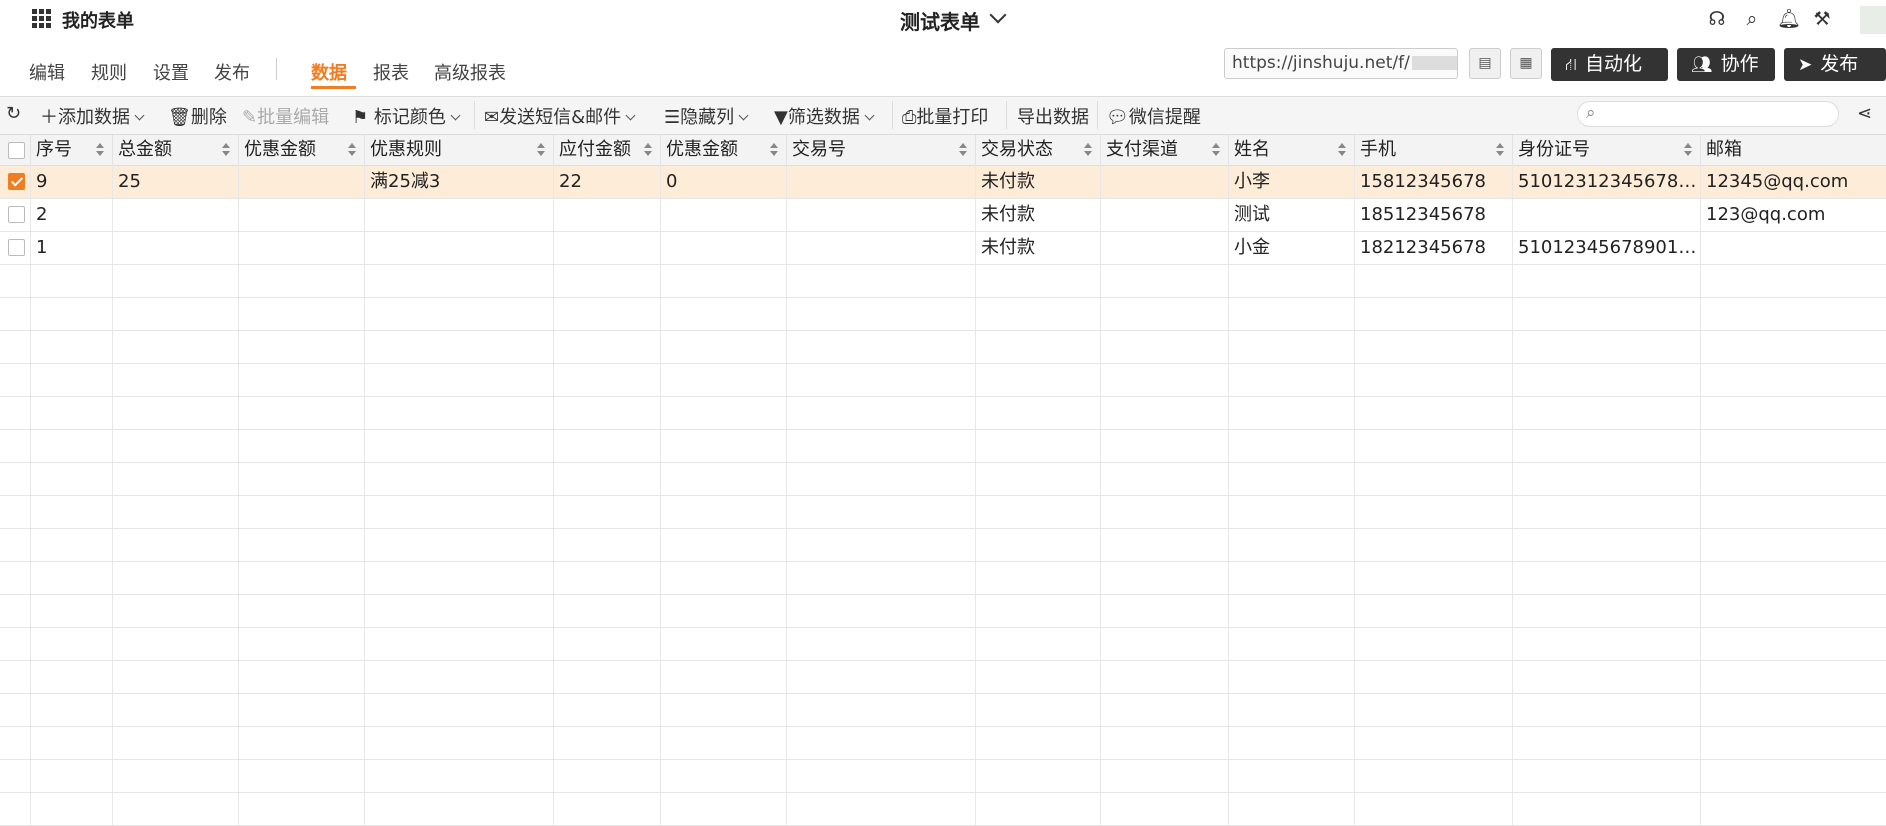  What do you see at coordinates (1433, 182) in the screenshot?
I see `table-cell: 15812345678` at bounding box center [1433, 182].